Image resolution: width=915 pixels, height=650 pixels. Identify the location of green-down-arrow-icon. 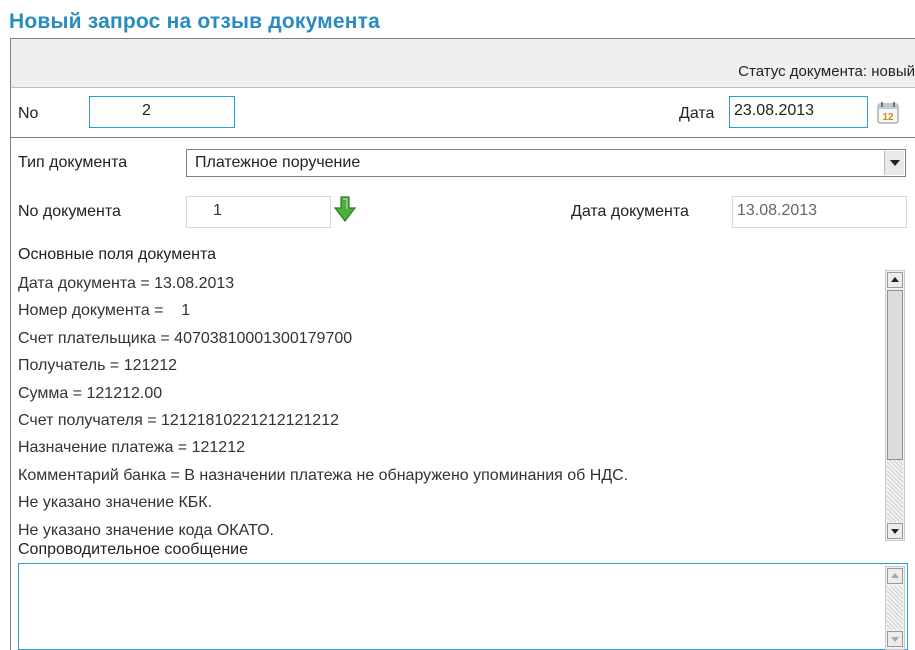
(345, 209).